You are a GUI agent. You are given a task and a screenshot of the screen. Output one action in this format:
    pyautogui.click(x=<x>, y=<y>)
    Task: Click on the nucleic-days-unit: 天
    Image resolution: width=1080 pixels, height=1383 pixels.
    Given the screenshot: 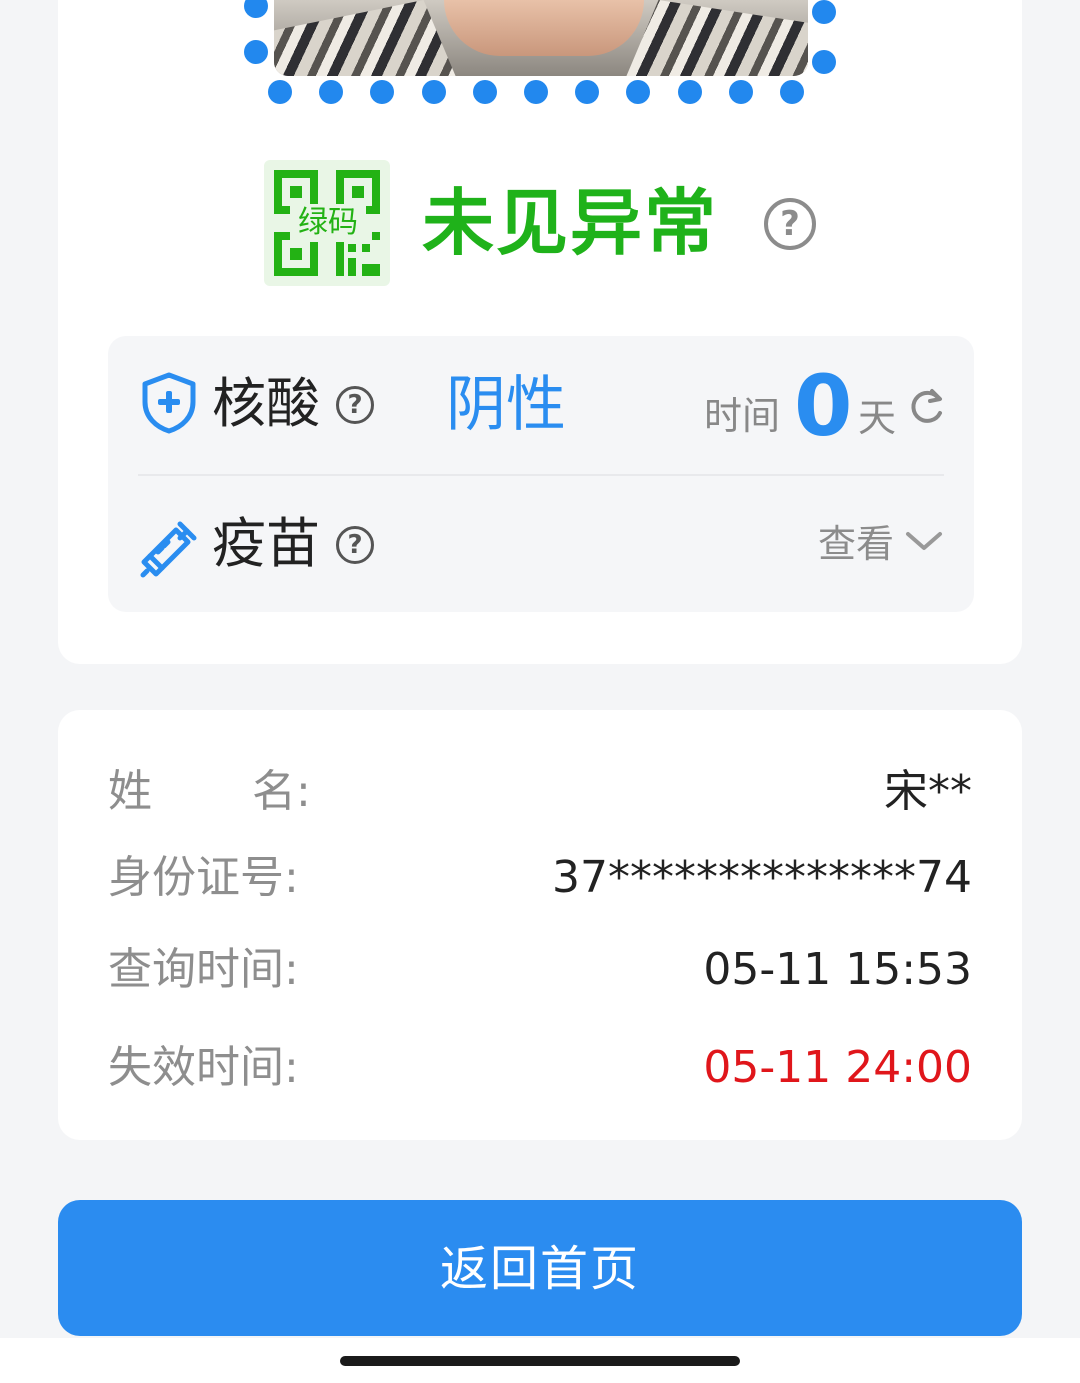 What is the action you would take?
    pyautogui.click(x=877, y=418)
    